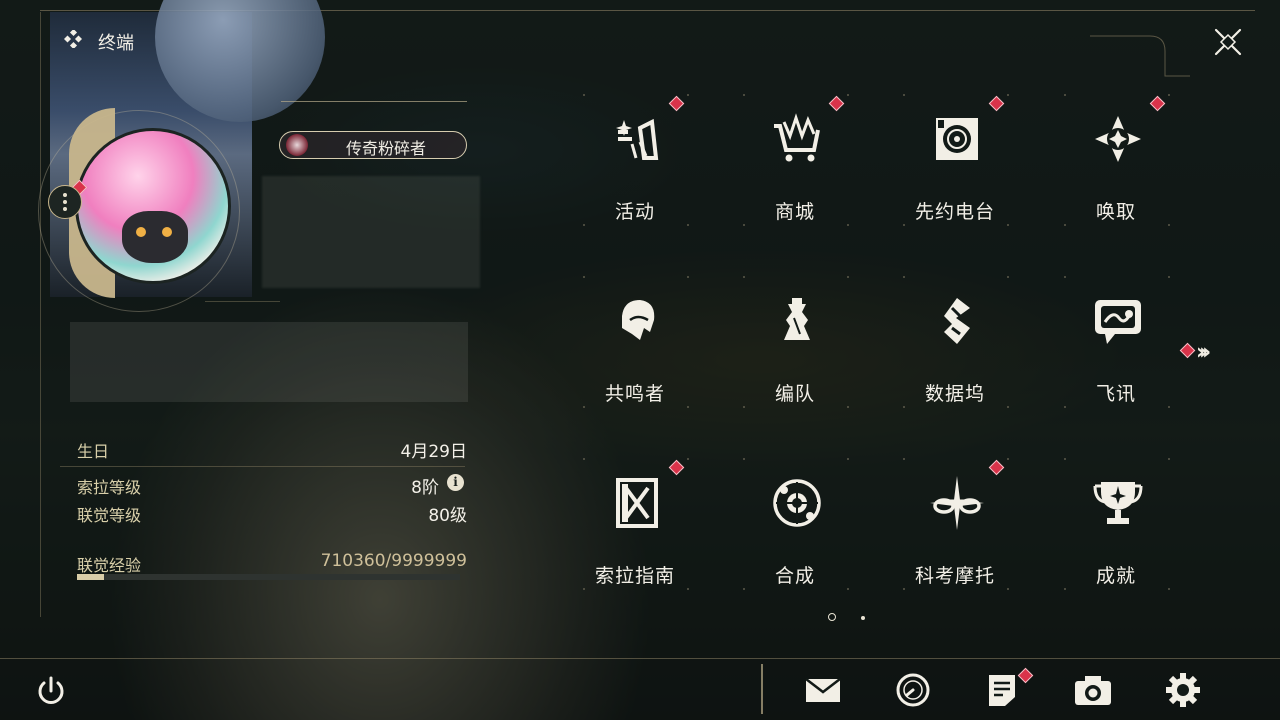 The height and width of the screenshot is (720, 1280). Describe the element at coordinates (65, 202) in the screenshot. I see `profile-more-button` at that location.